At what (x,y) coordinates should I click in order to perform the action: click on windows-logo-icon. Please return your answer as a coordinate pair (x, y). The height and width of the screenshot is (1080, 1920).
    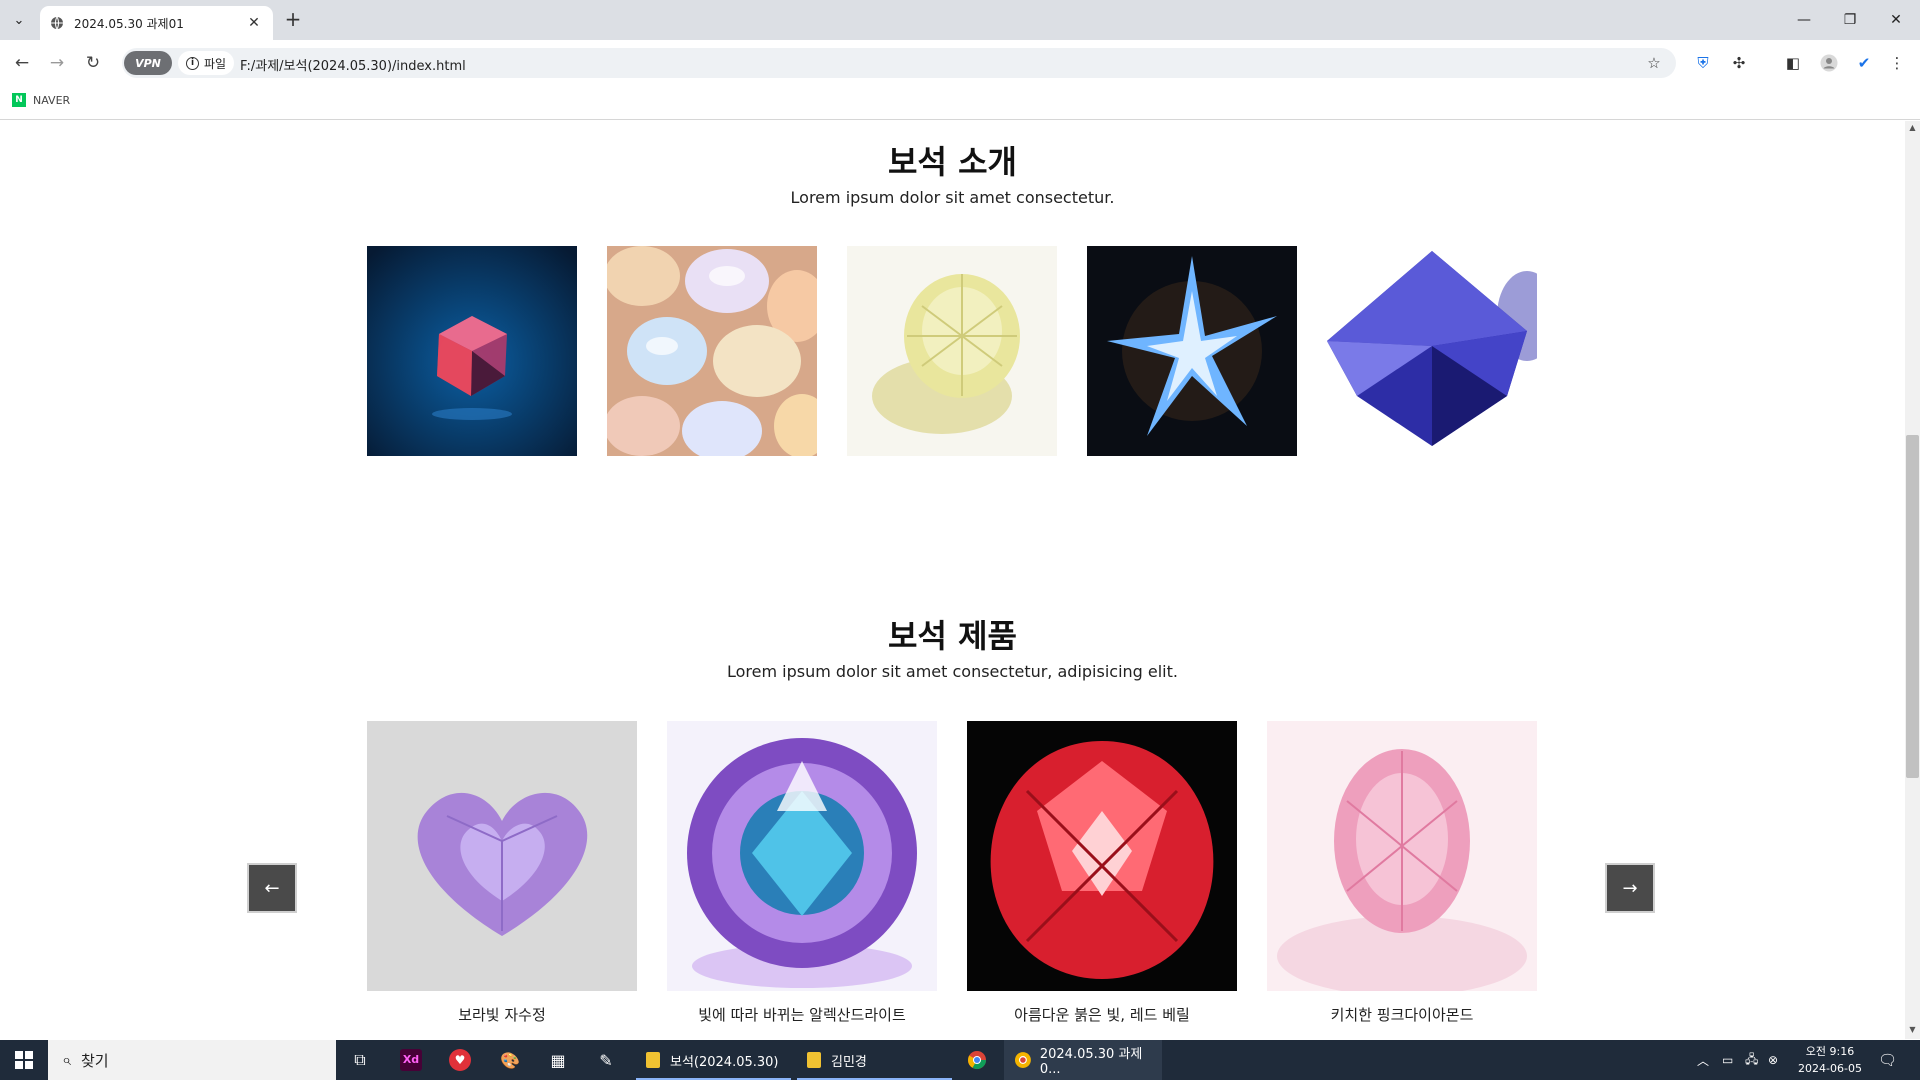
    Looking at the image, I should click on (24, 1060).